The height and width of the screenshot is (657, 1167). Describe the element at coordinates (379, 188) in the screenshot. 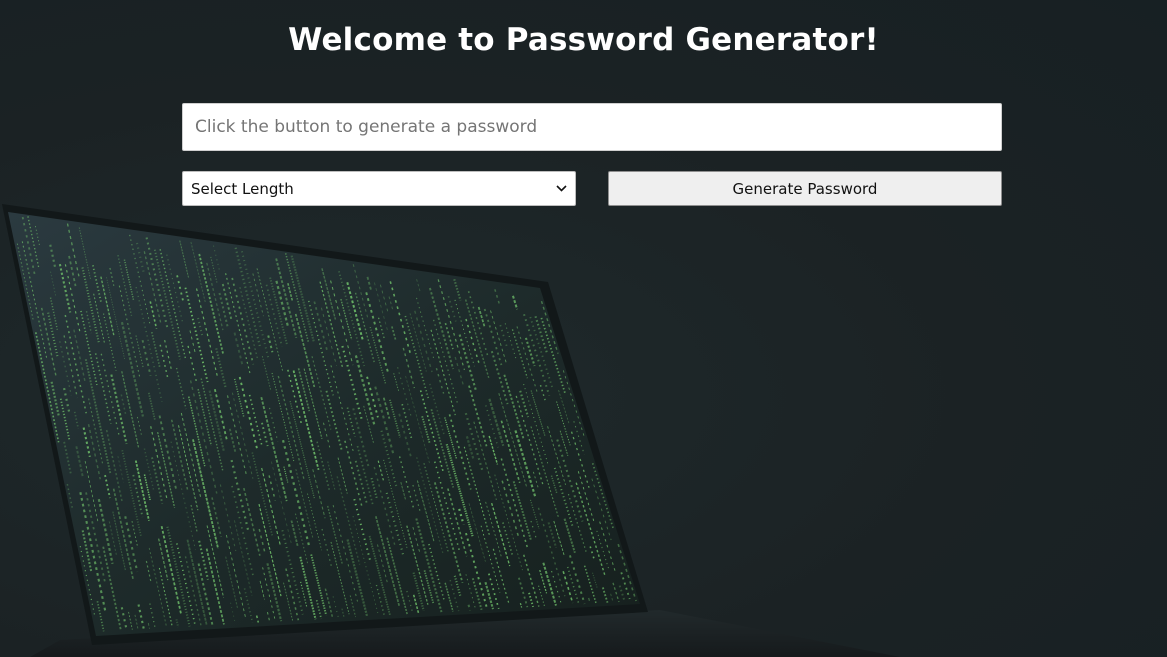

I see `length-select: Select Length` at that location.